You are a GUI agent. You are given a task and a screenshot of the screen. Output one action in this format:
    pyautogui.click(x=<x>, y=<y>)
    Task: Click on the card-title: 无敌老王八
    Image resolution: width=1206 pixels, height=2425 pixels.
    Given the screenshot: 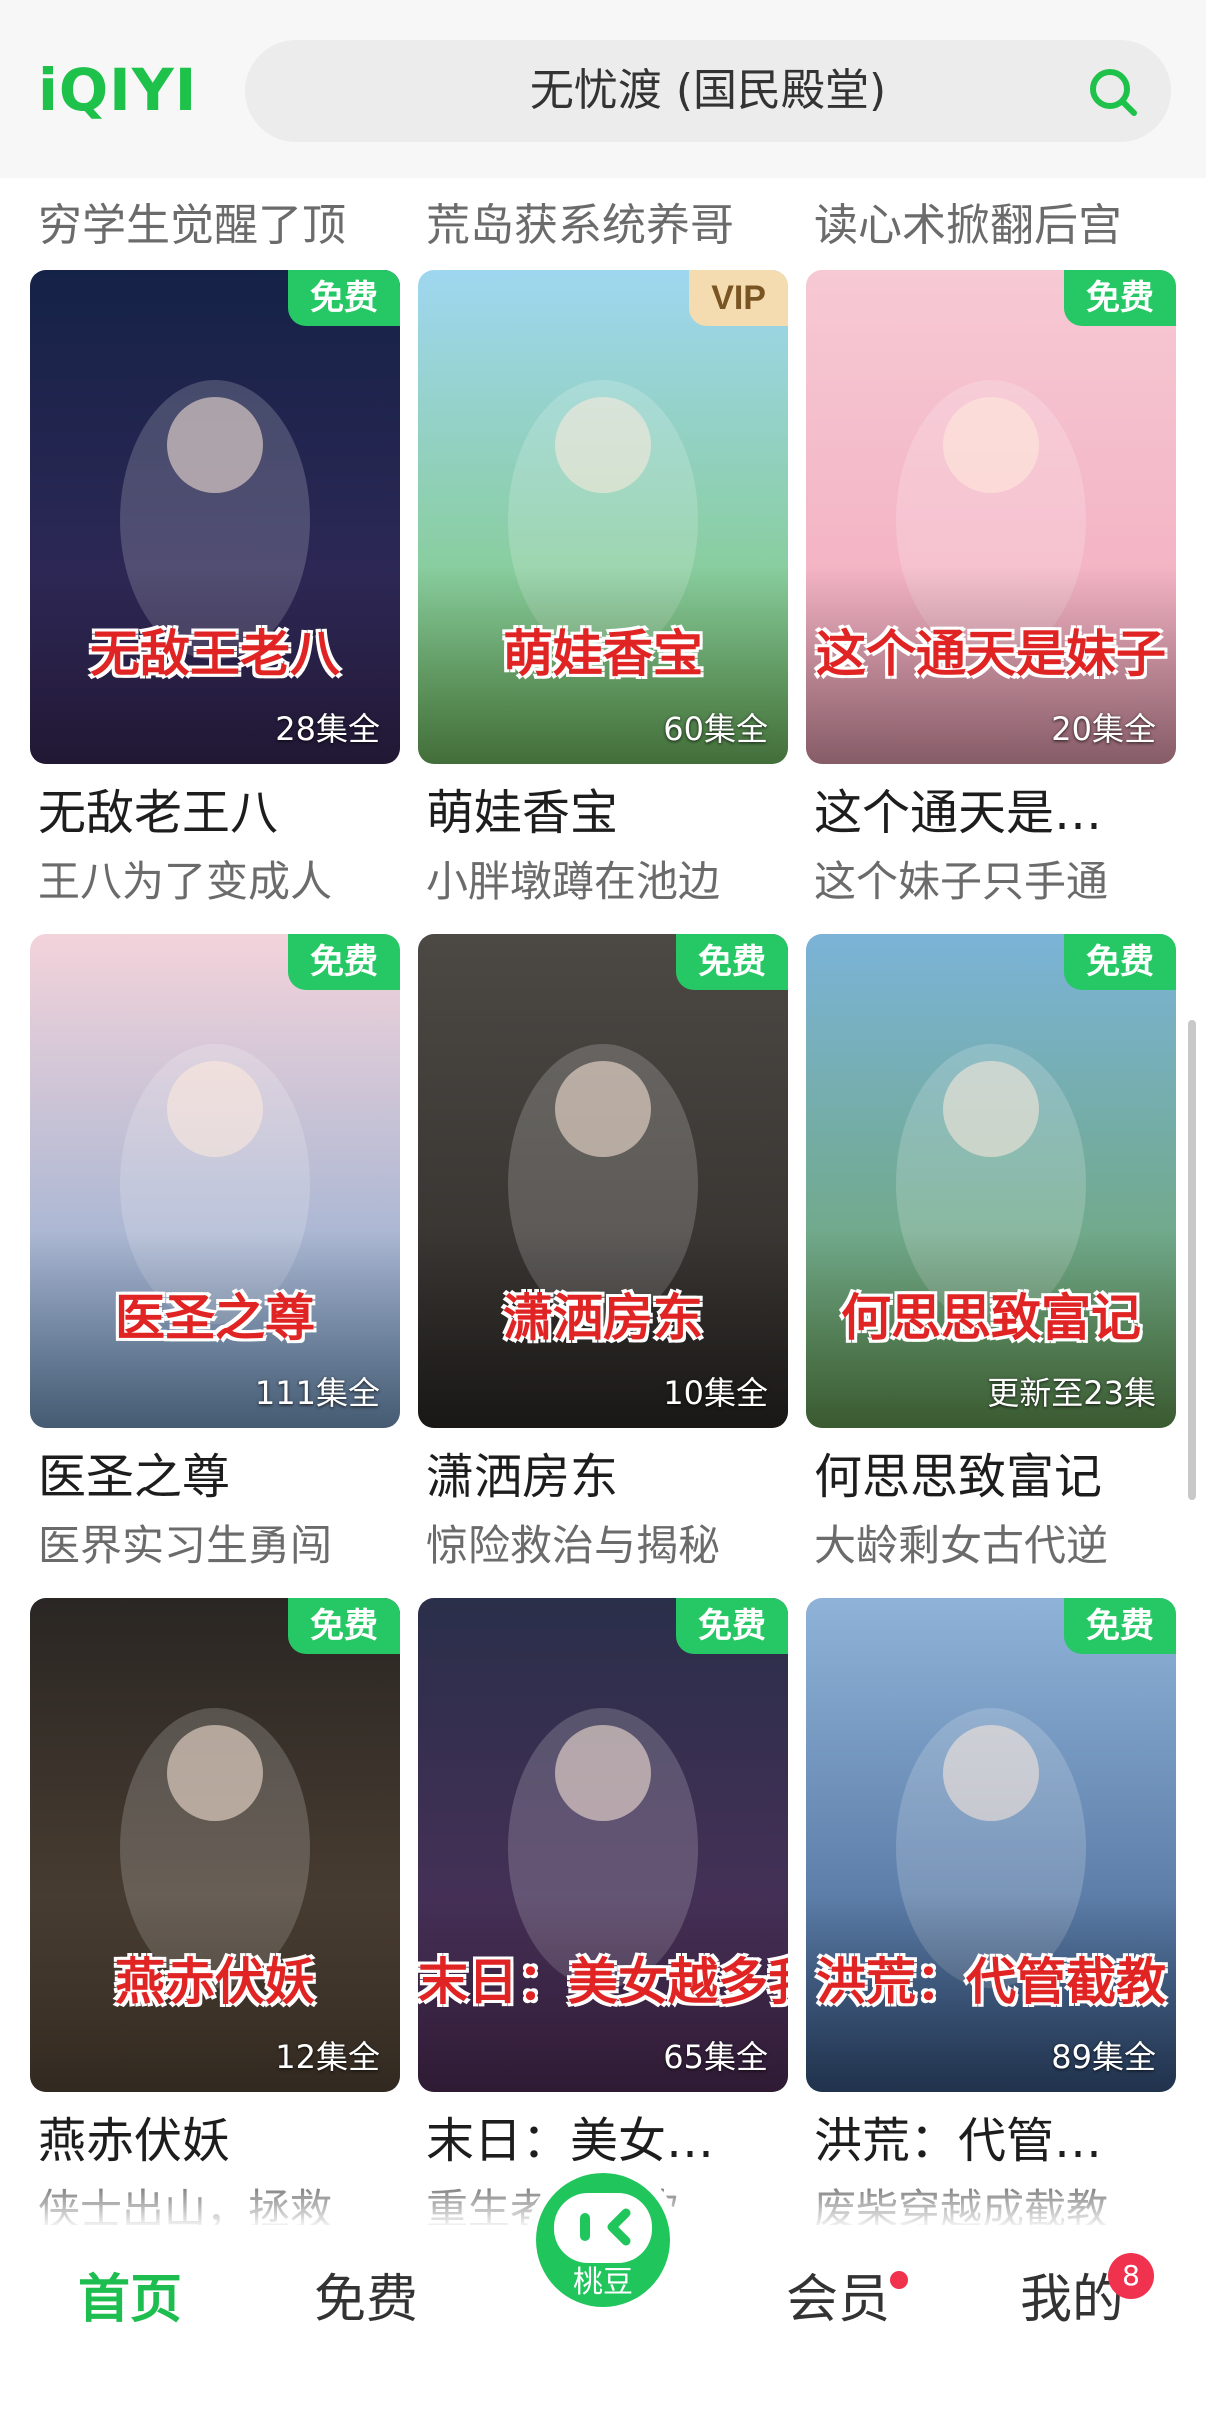 What is the action you would take?
    pyautogui.click(x=218, y=813)
    